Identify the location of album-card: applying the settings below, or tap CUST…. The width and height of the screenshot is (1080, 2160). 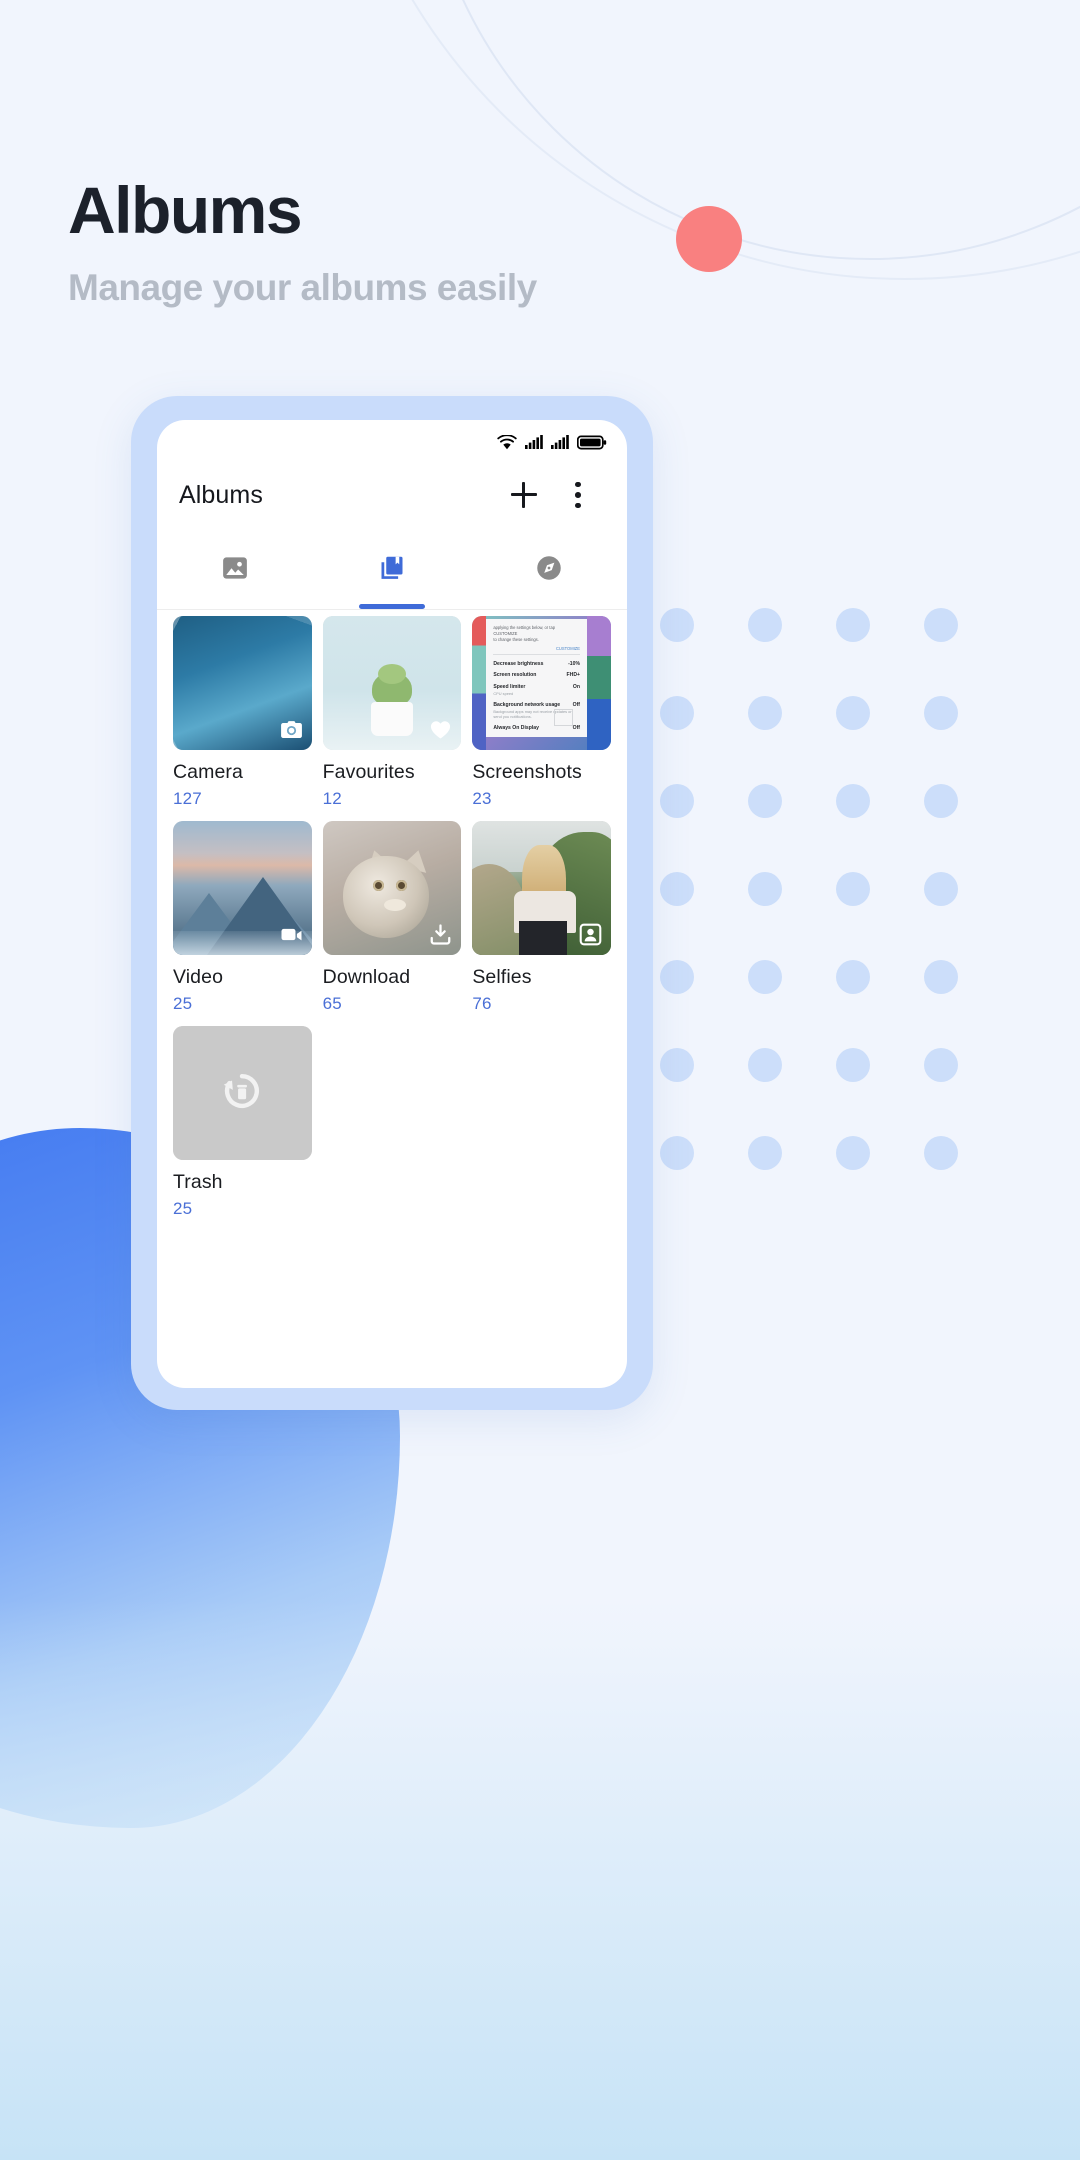
(541, 712).